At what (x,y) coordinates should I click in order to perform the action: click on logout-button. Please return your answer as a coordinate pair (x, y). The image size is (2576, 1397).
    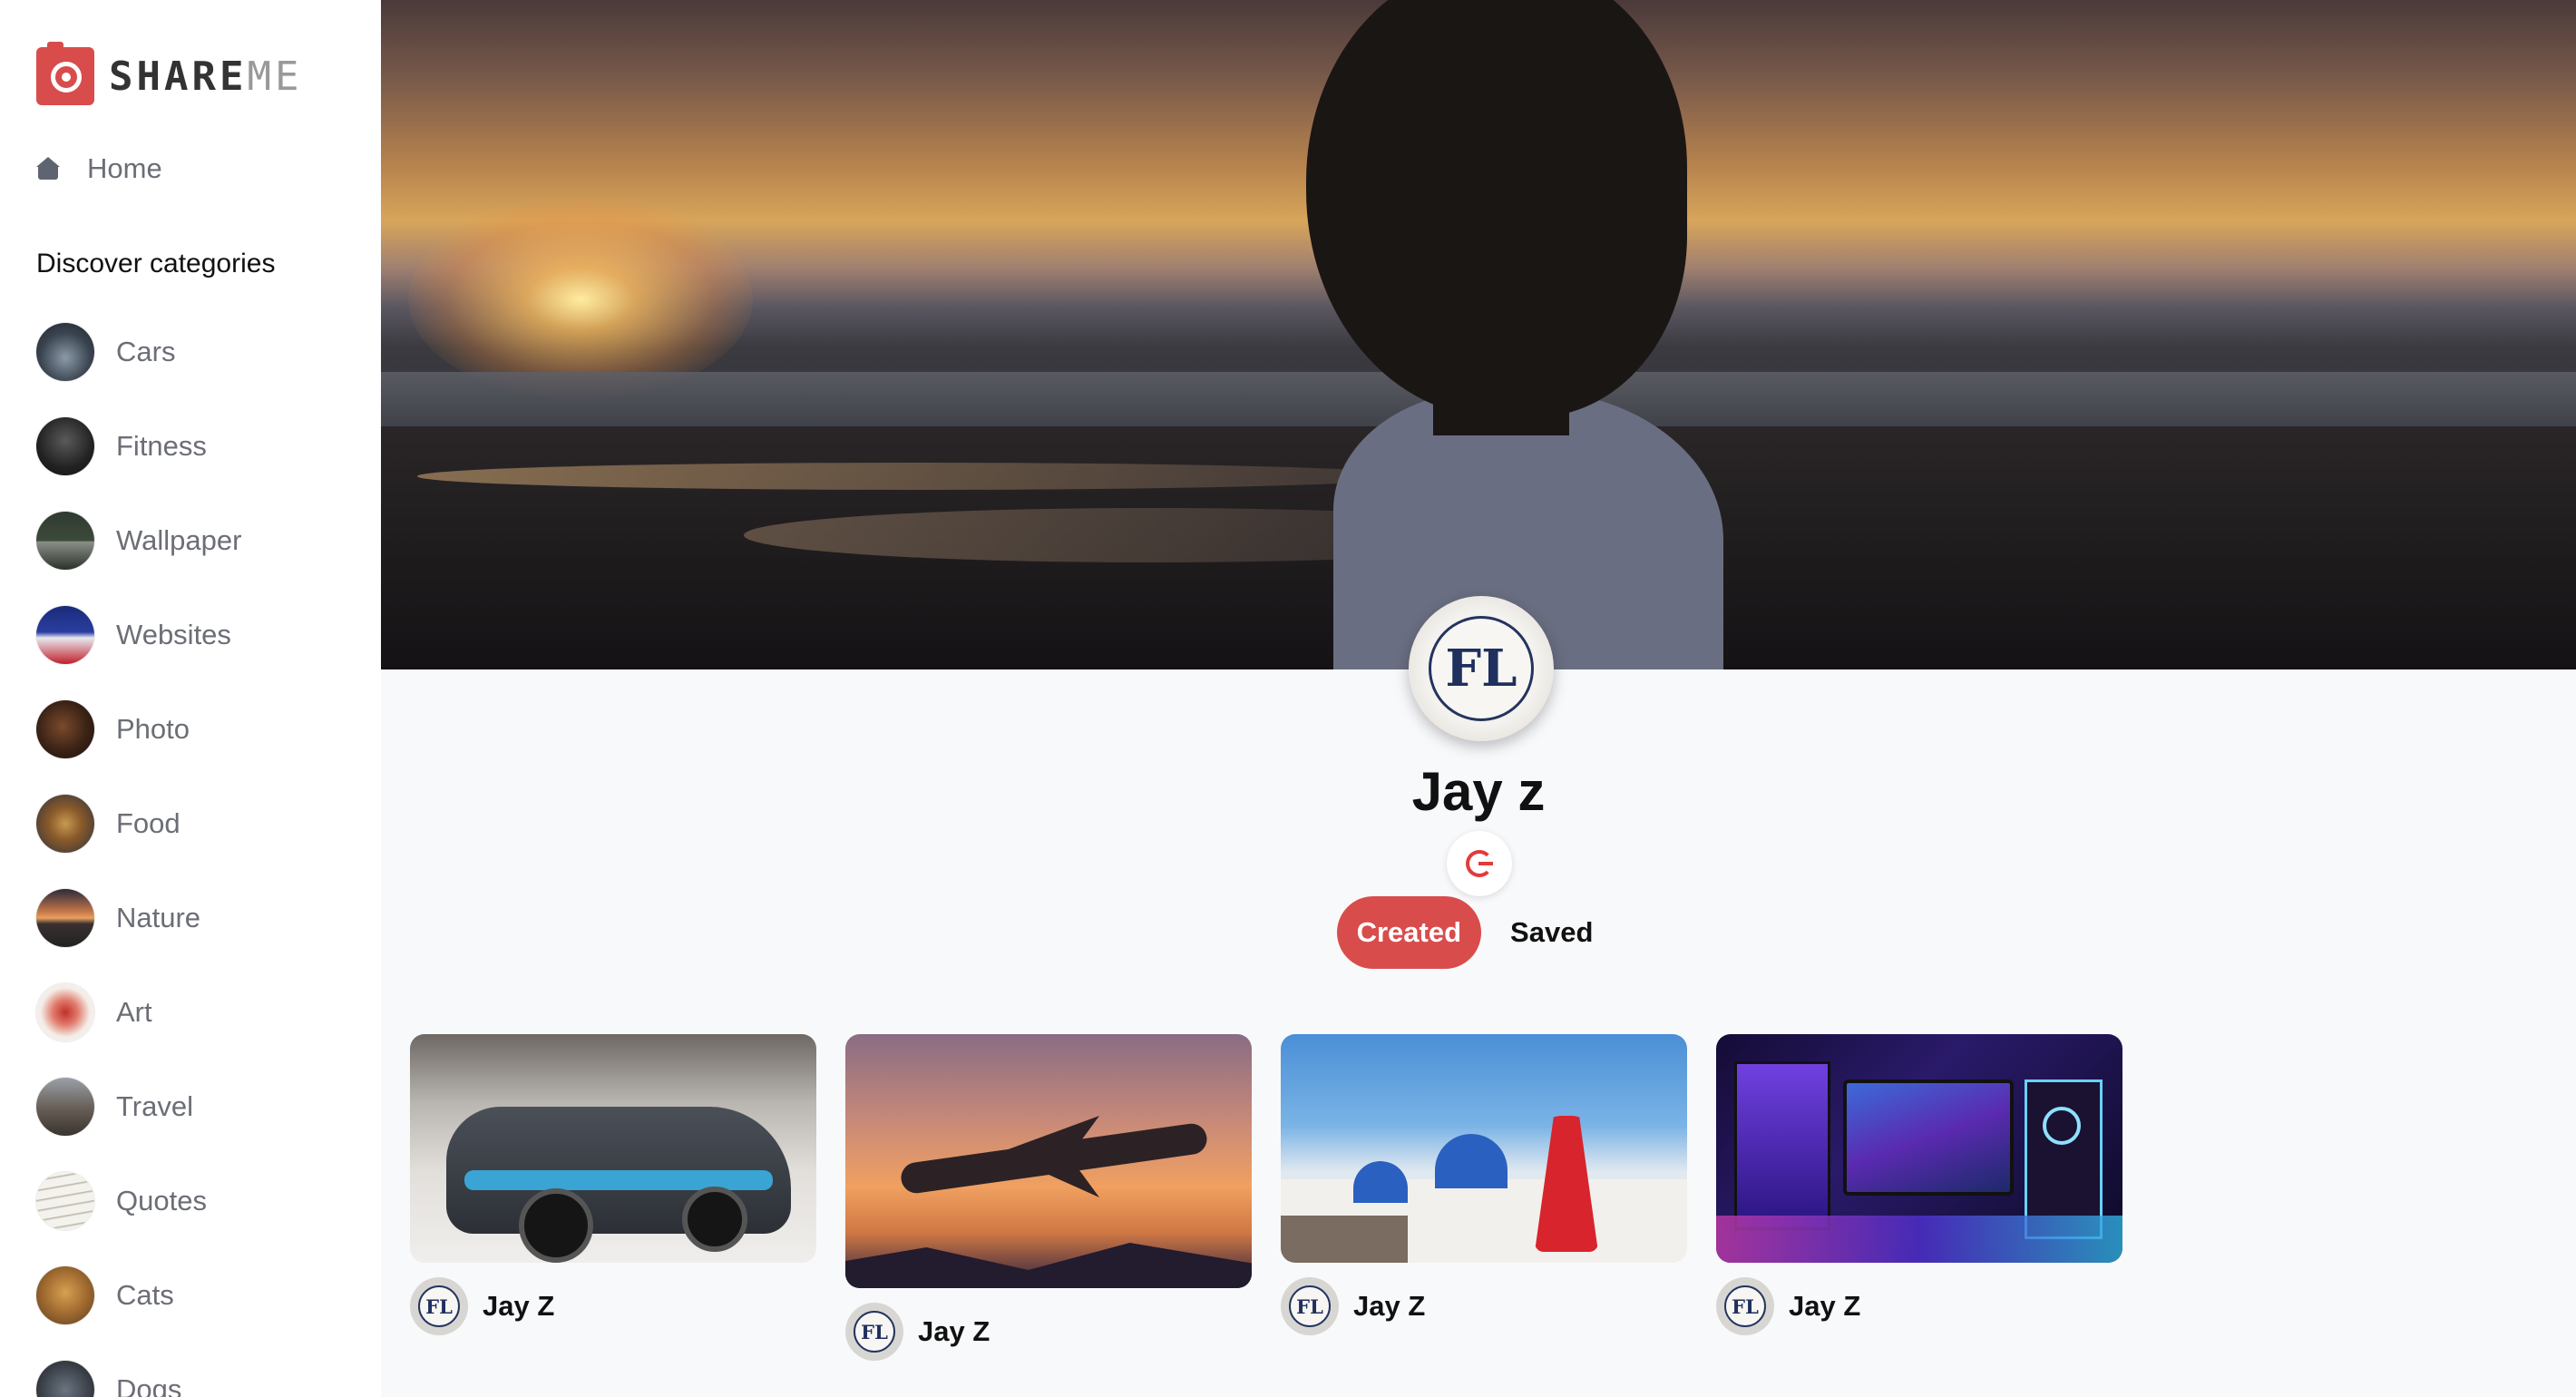
    Looking at the image, I should click on (1479, 863).